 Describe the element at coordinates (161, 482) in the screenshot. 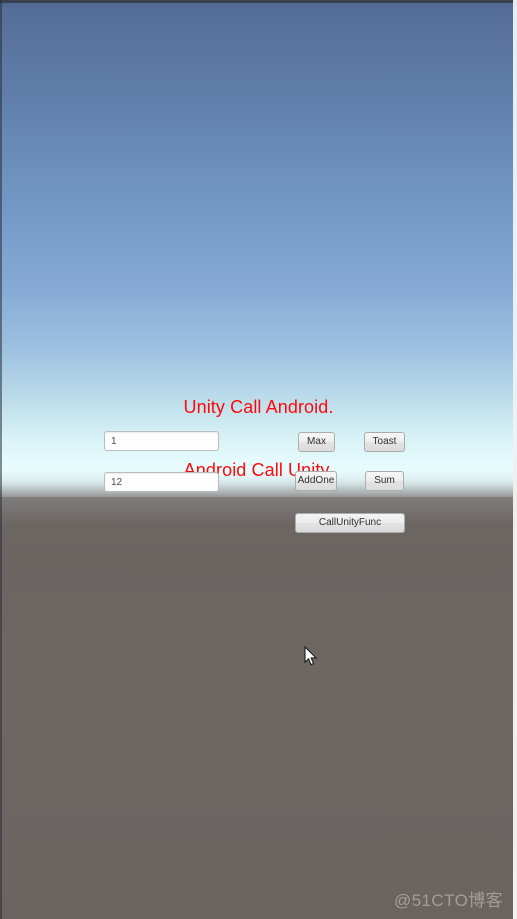

I see `value-field-b` at that location.